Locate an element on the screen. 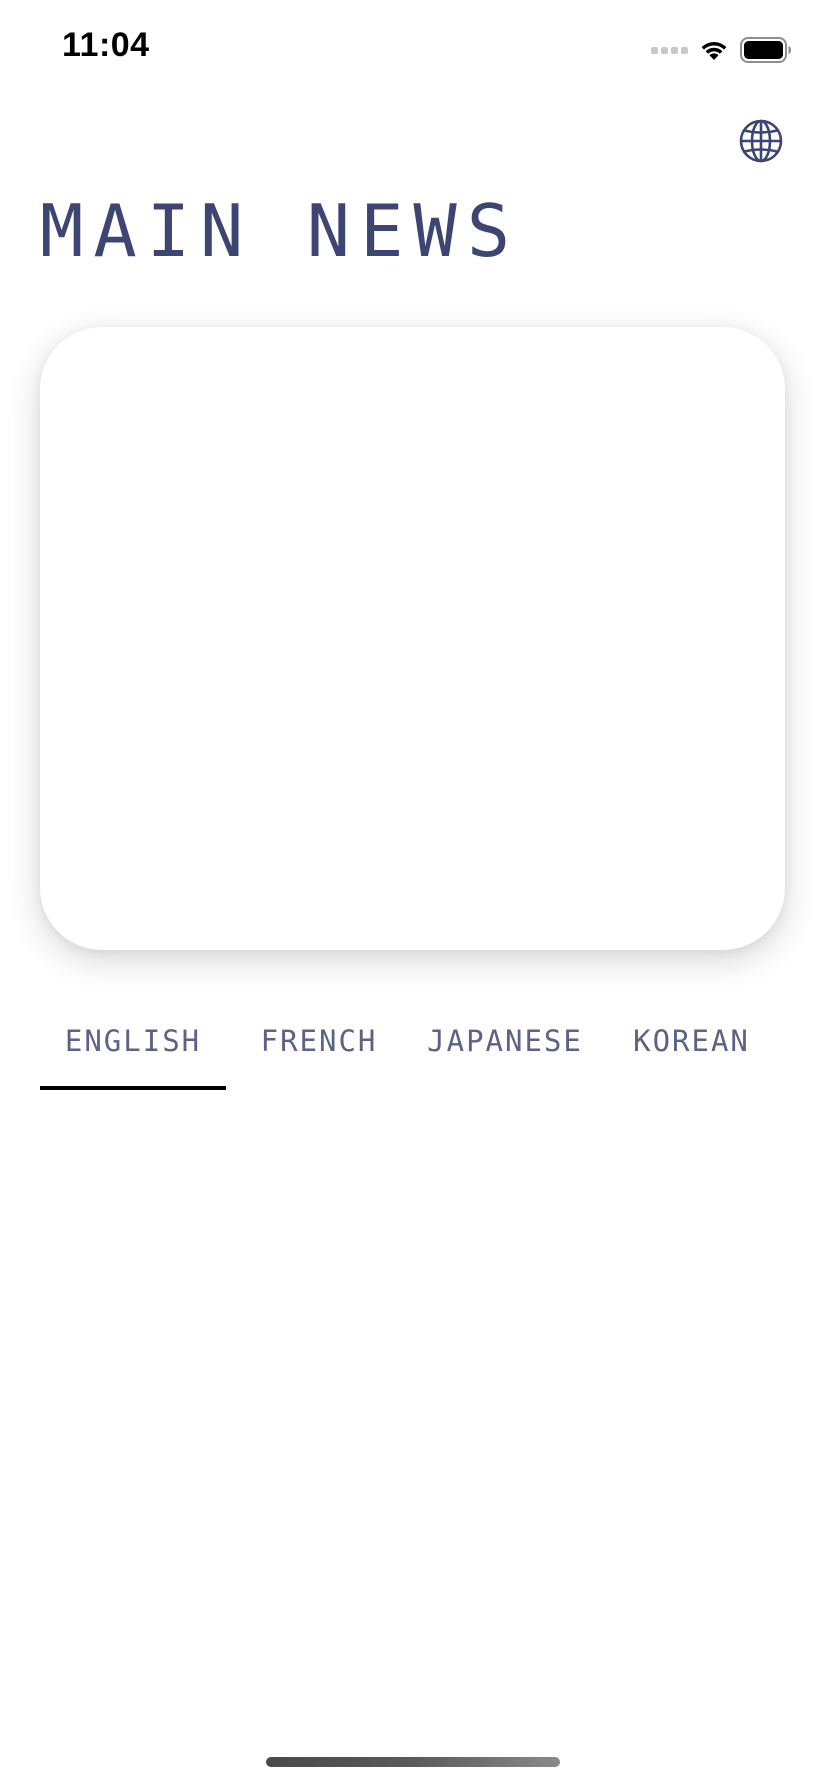 Image resolution: width=828 pixels, height=1792 pixels. tab-korean: KOREAN is located at coordinates (691, 1050).